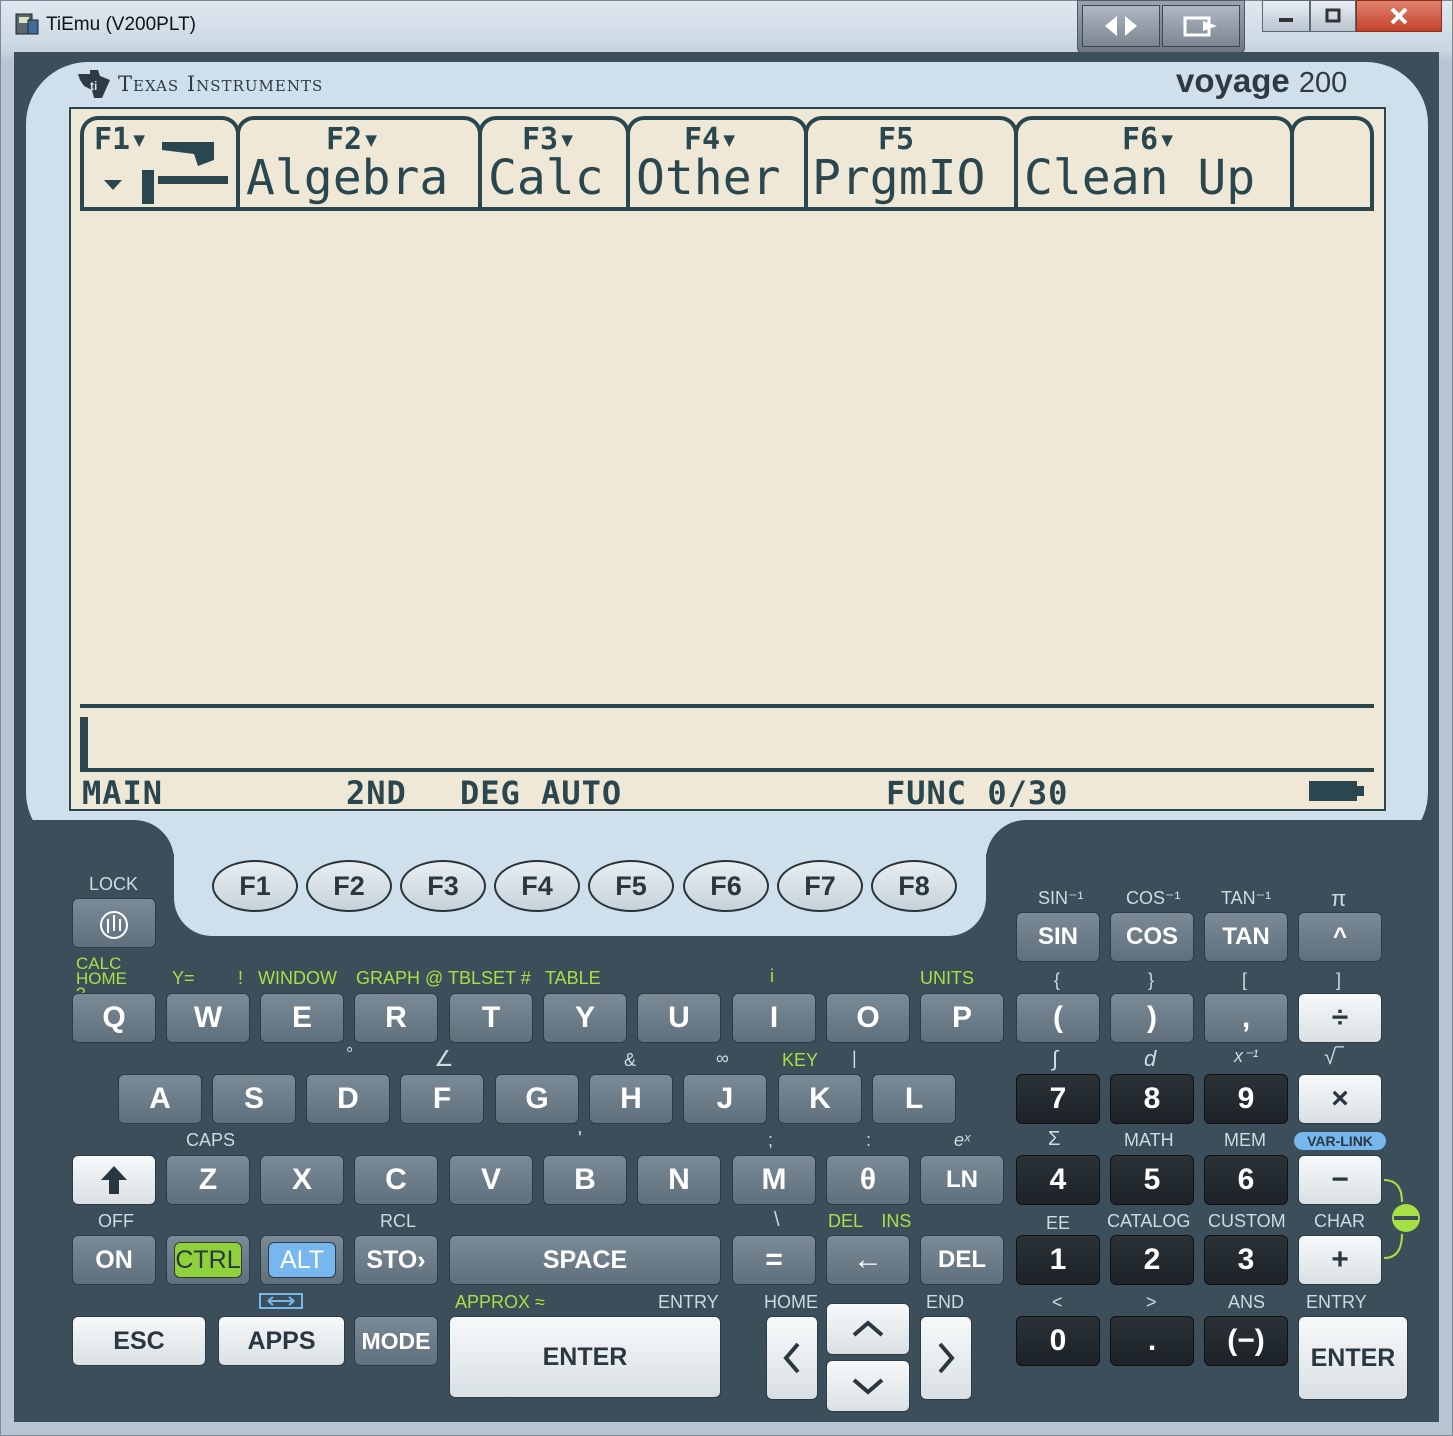 This screenshot has height=1436, width=1453. I want to click on sto-key: STO›, so click(396, 1260).